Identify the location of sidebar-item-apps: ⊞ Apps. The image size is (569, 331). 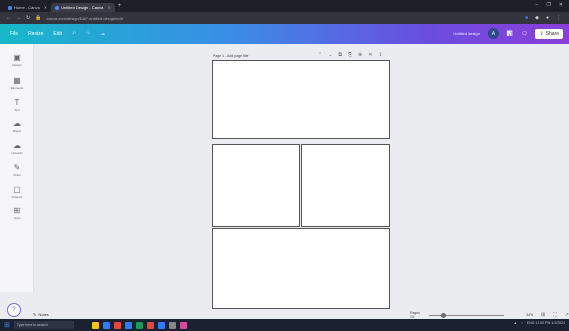
(17, 213).